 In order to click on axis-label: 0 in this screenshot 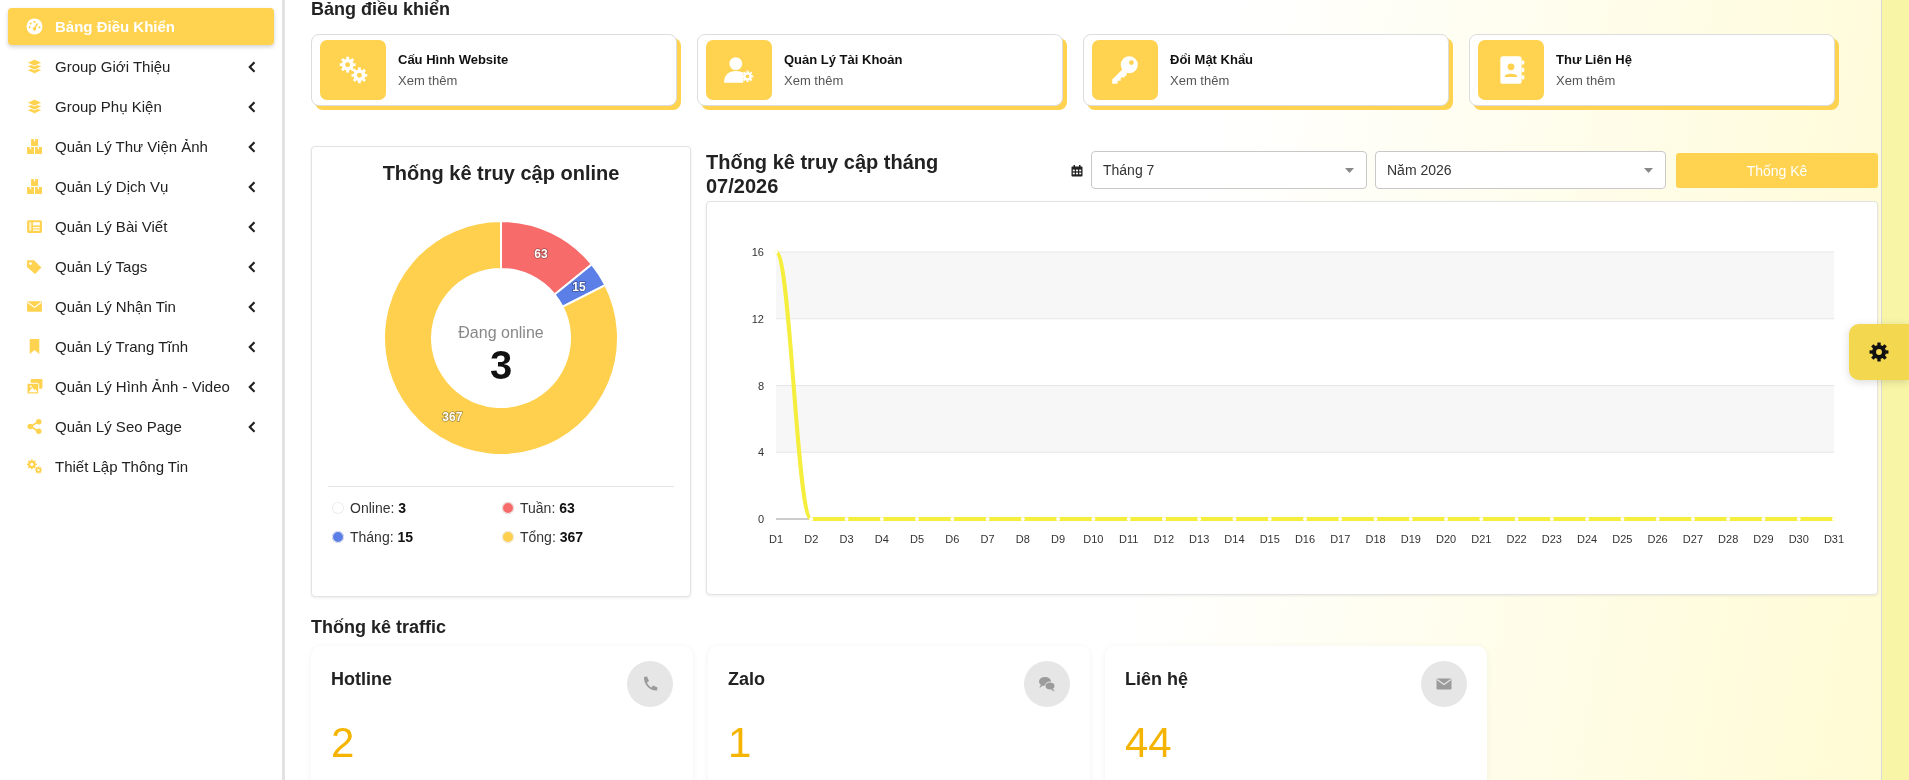, I will do `click(760, 519)`.